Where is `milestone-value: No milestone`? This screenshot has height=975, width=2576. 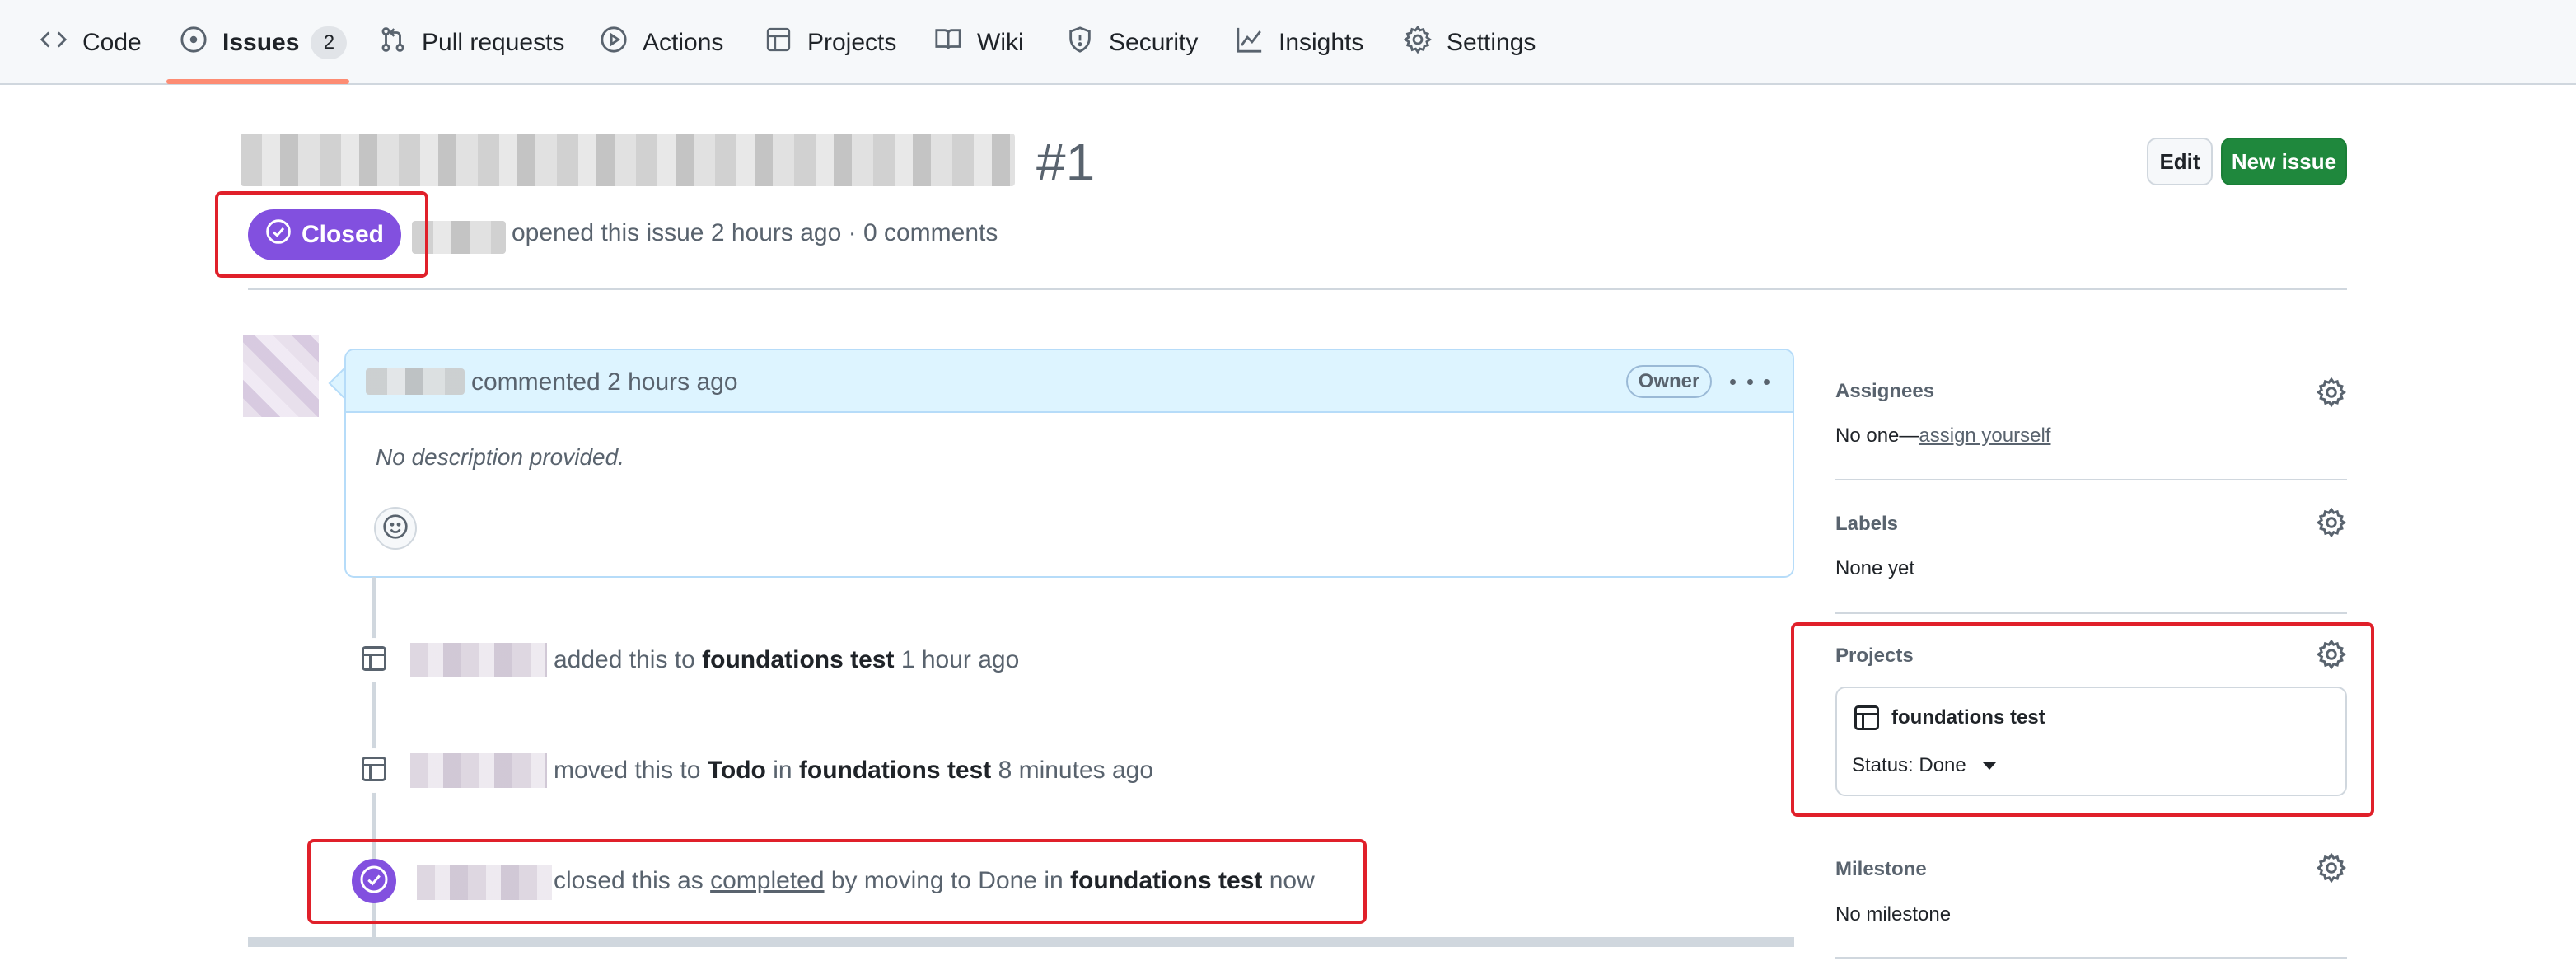 milestone-value: No milestone is located at coordinates (1893, 915).